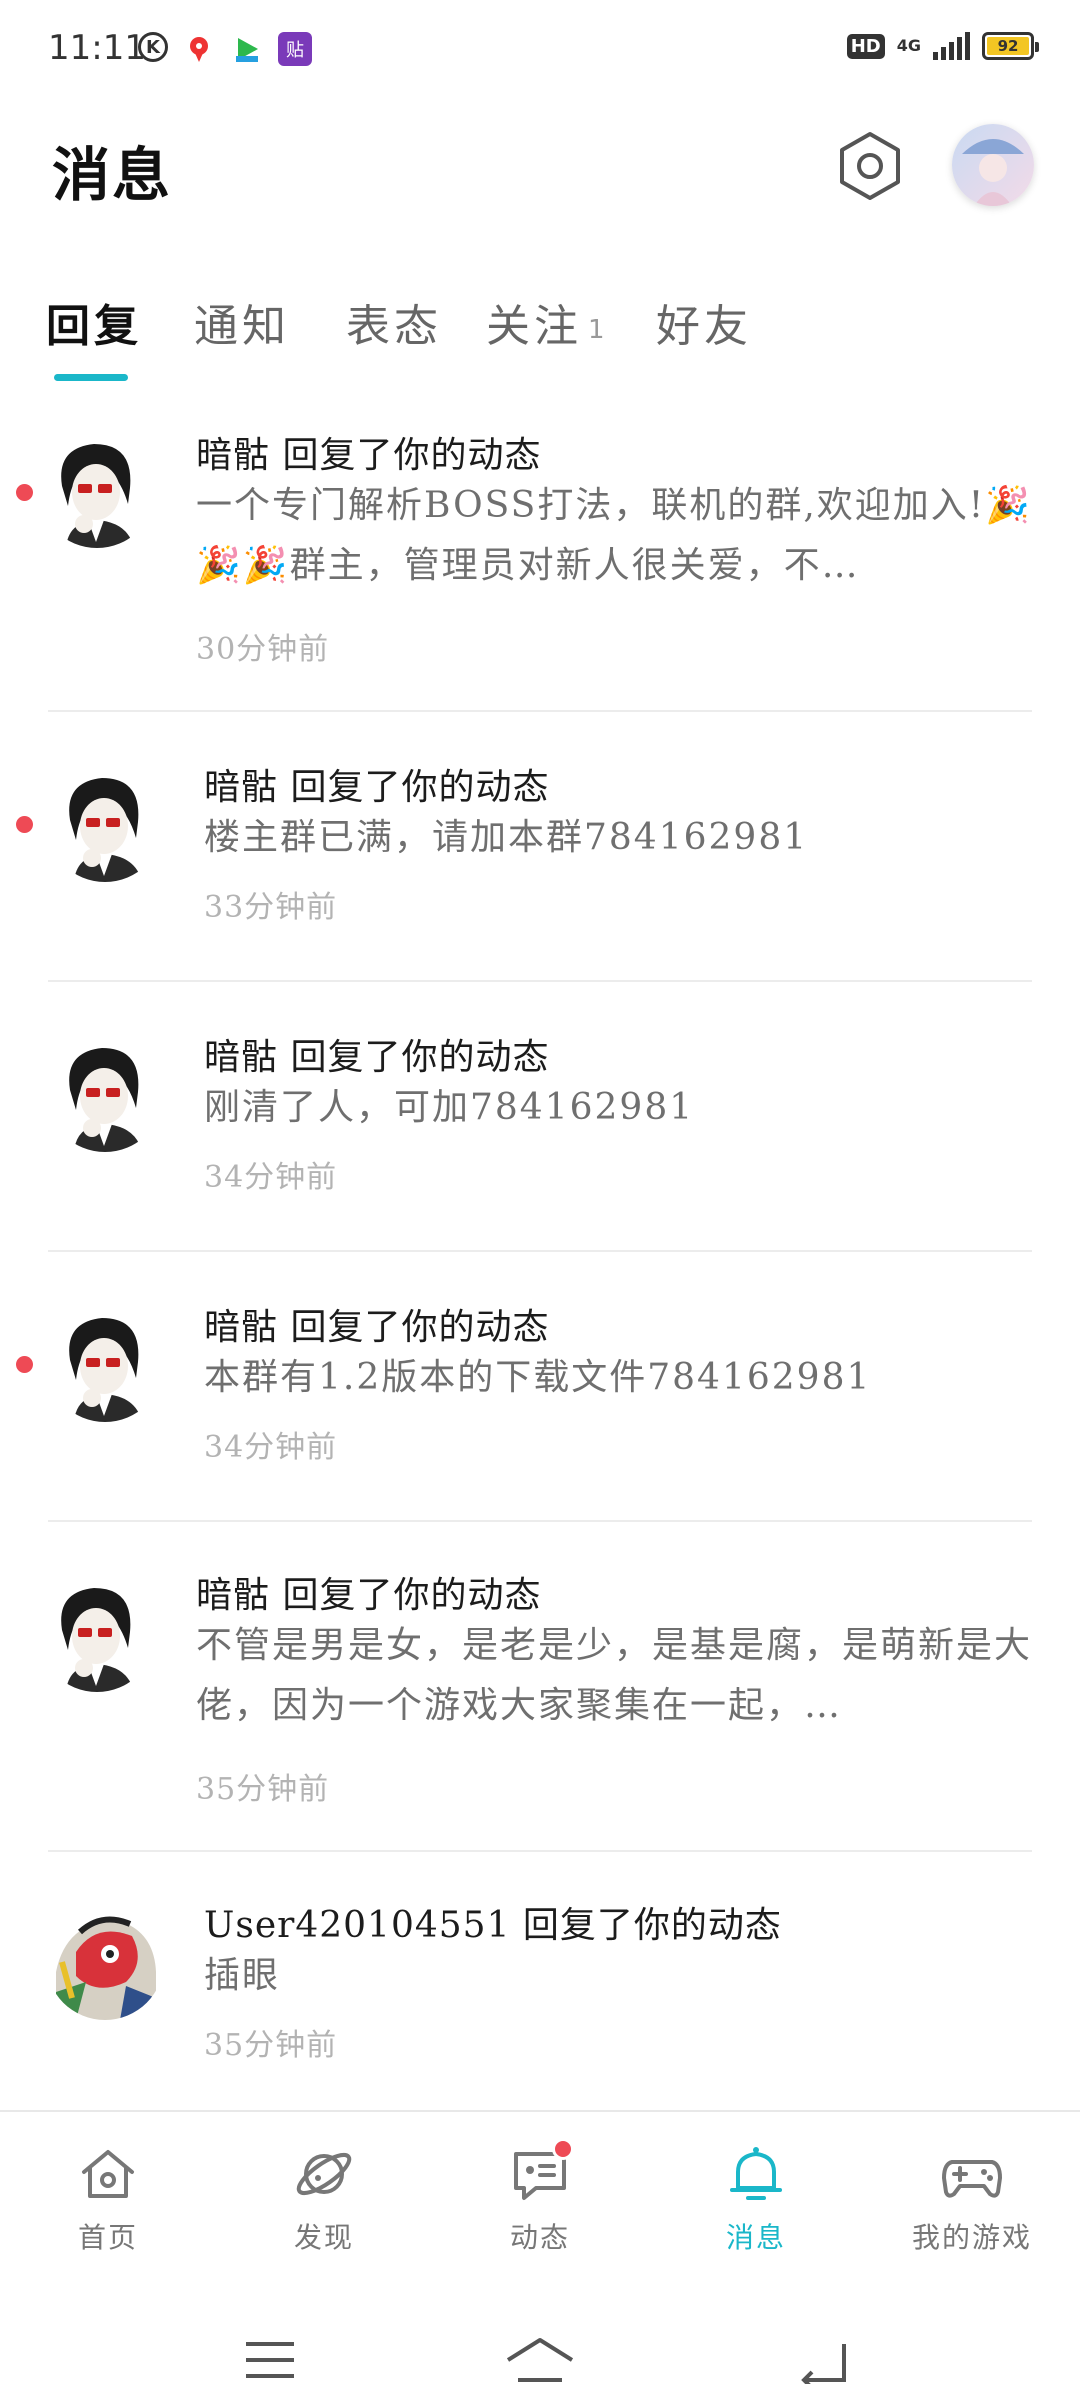  I want to click on status-bar: 11:11 K 贴 HD 4G 92, so click(540, 50).